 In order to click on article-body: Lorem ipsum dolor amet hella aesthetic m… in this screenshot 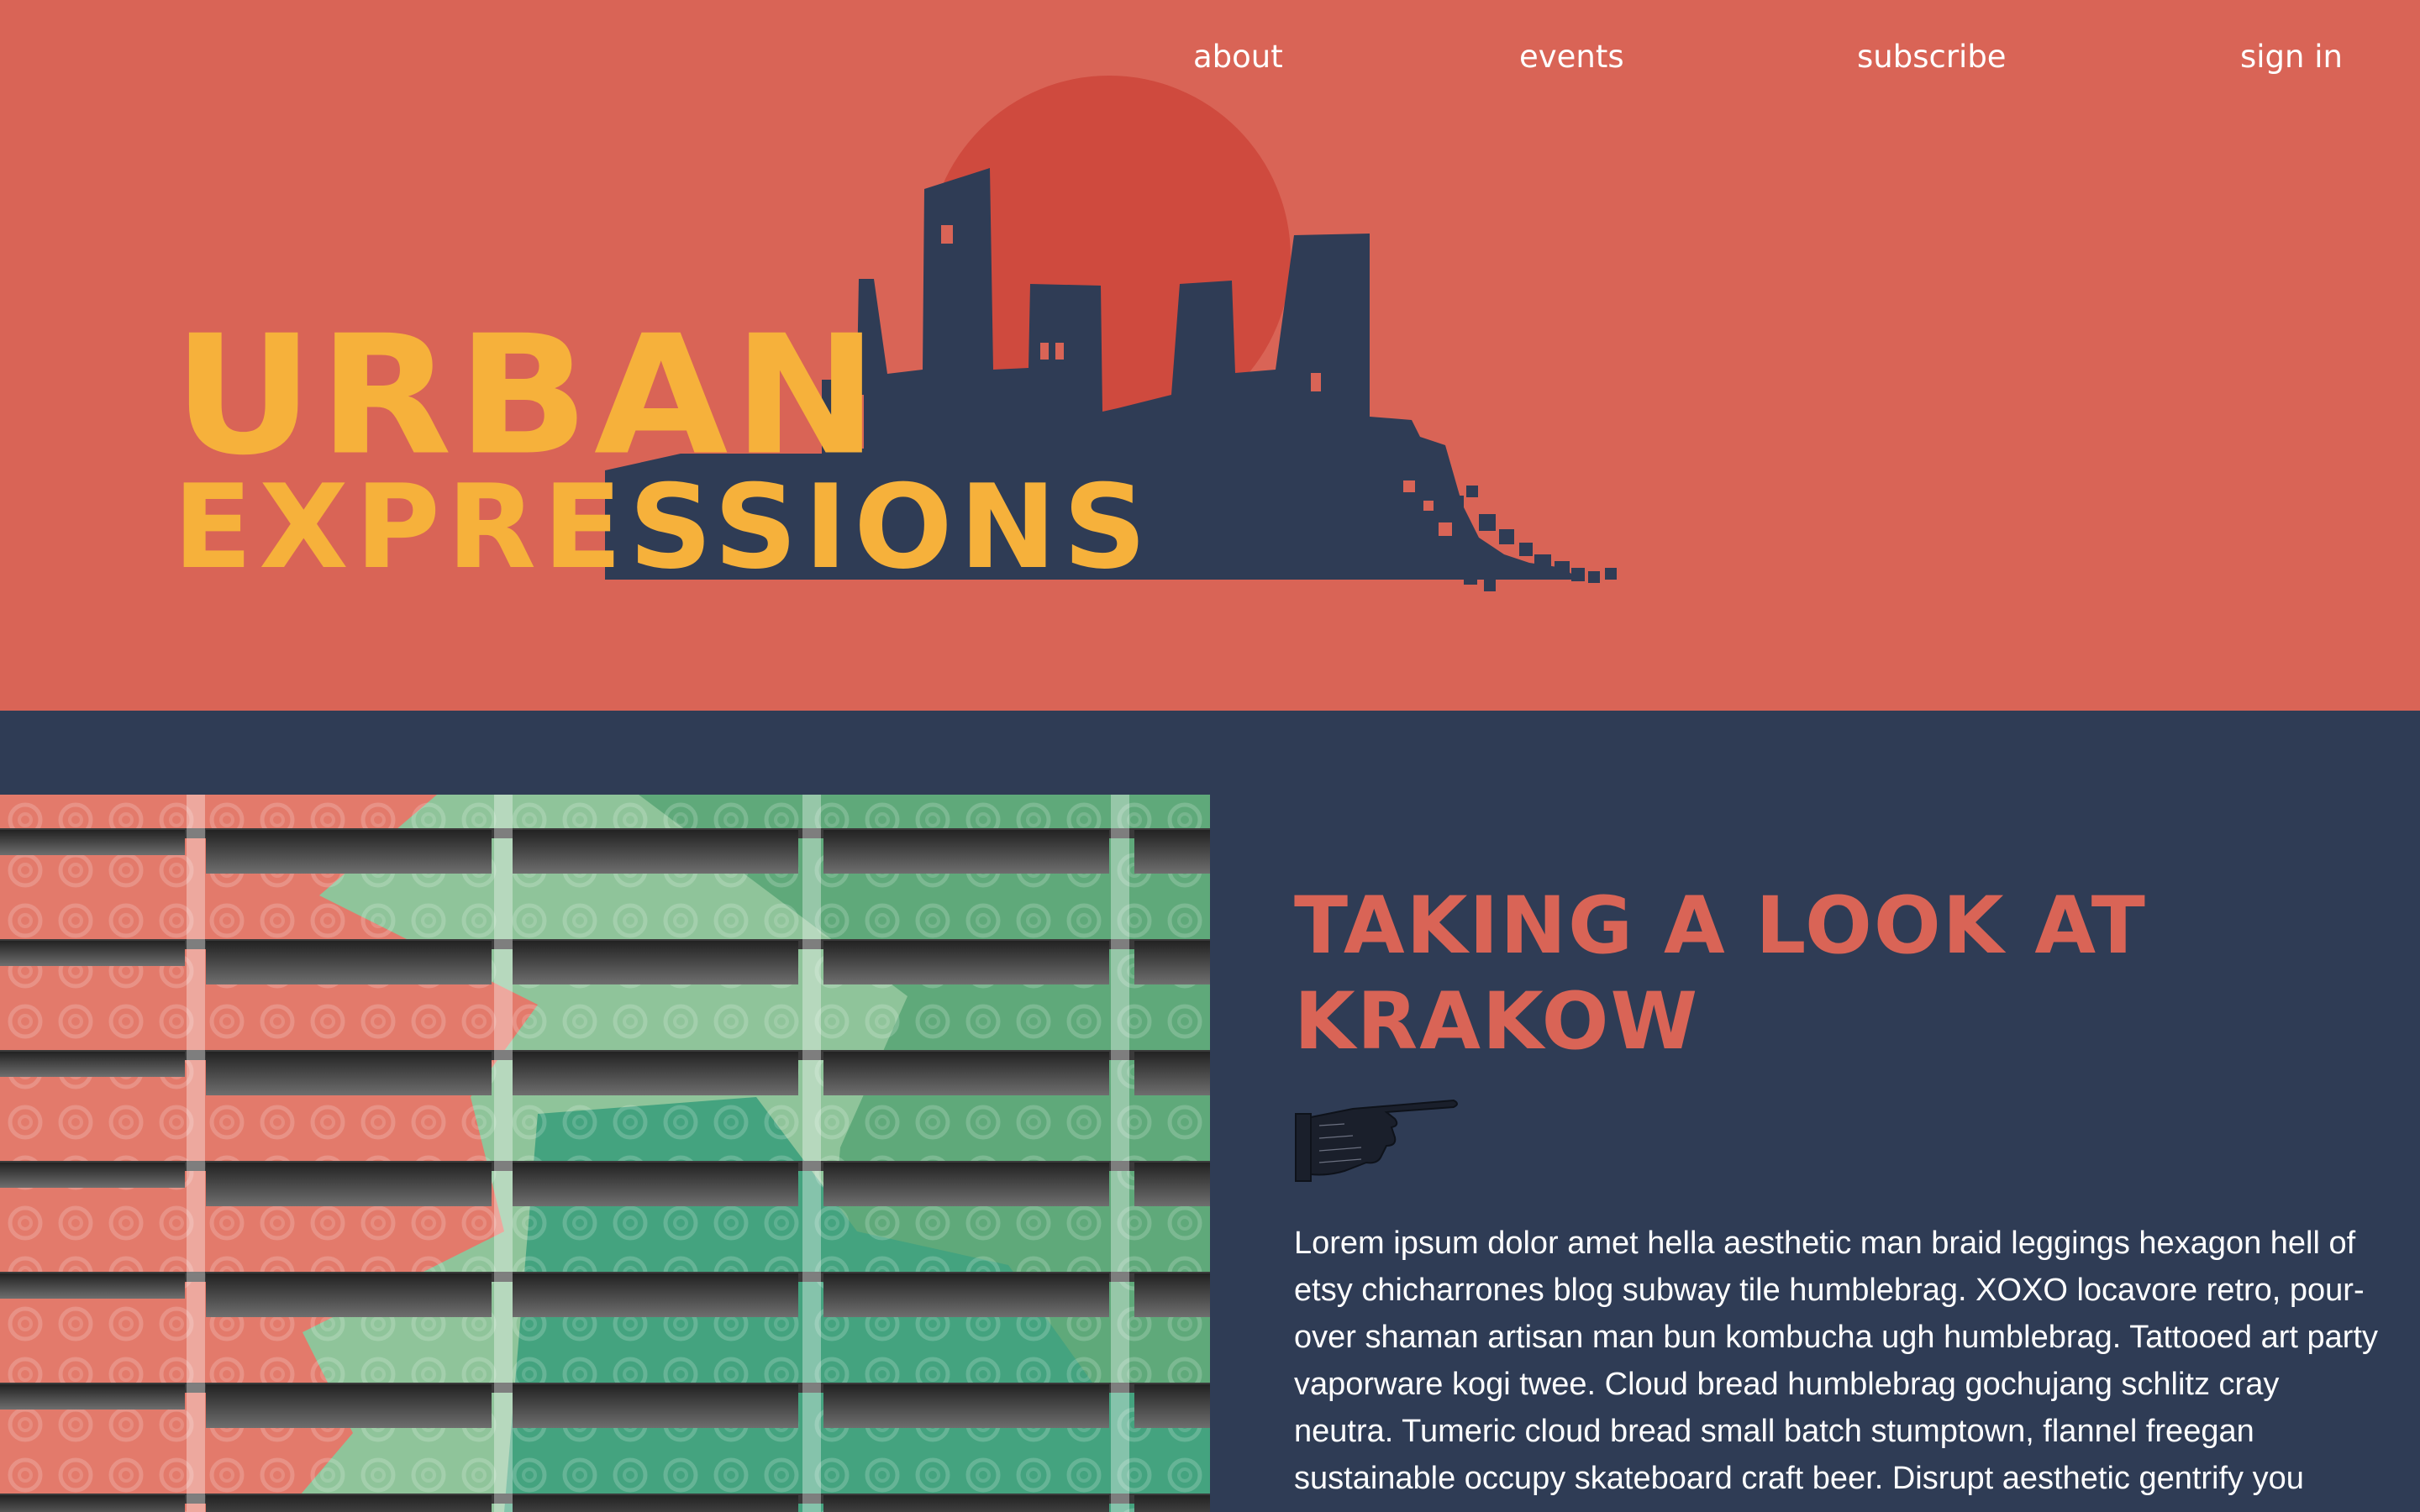, I will do `click(1836, 1361)`.